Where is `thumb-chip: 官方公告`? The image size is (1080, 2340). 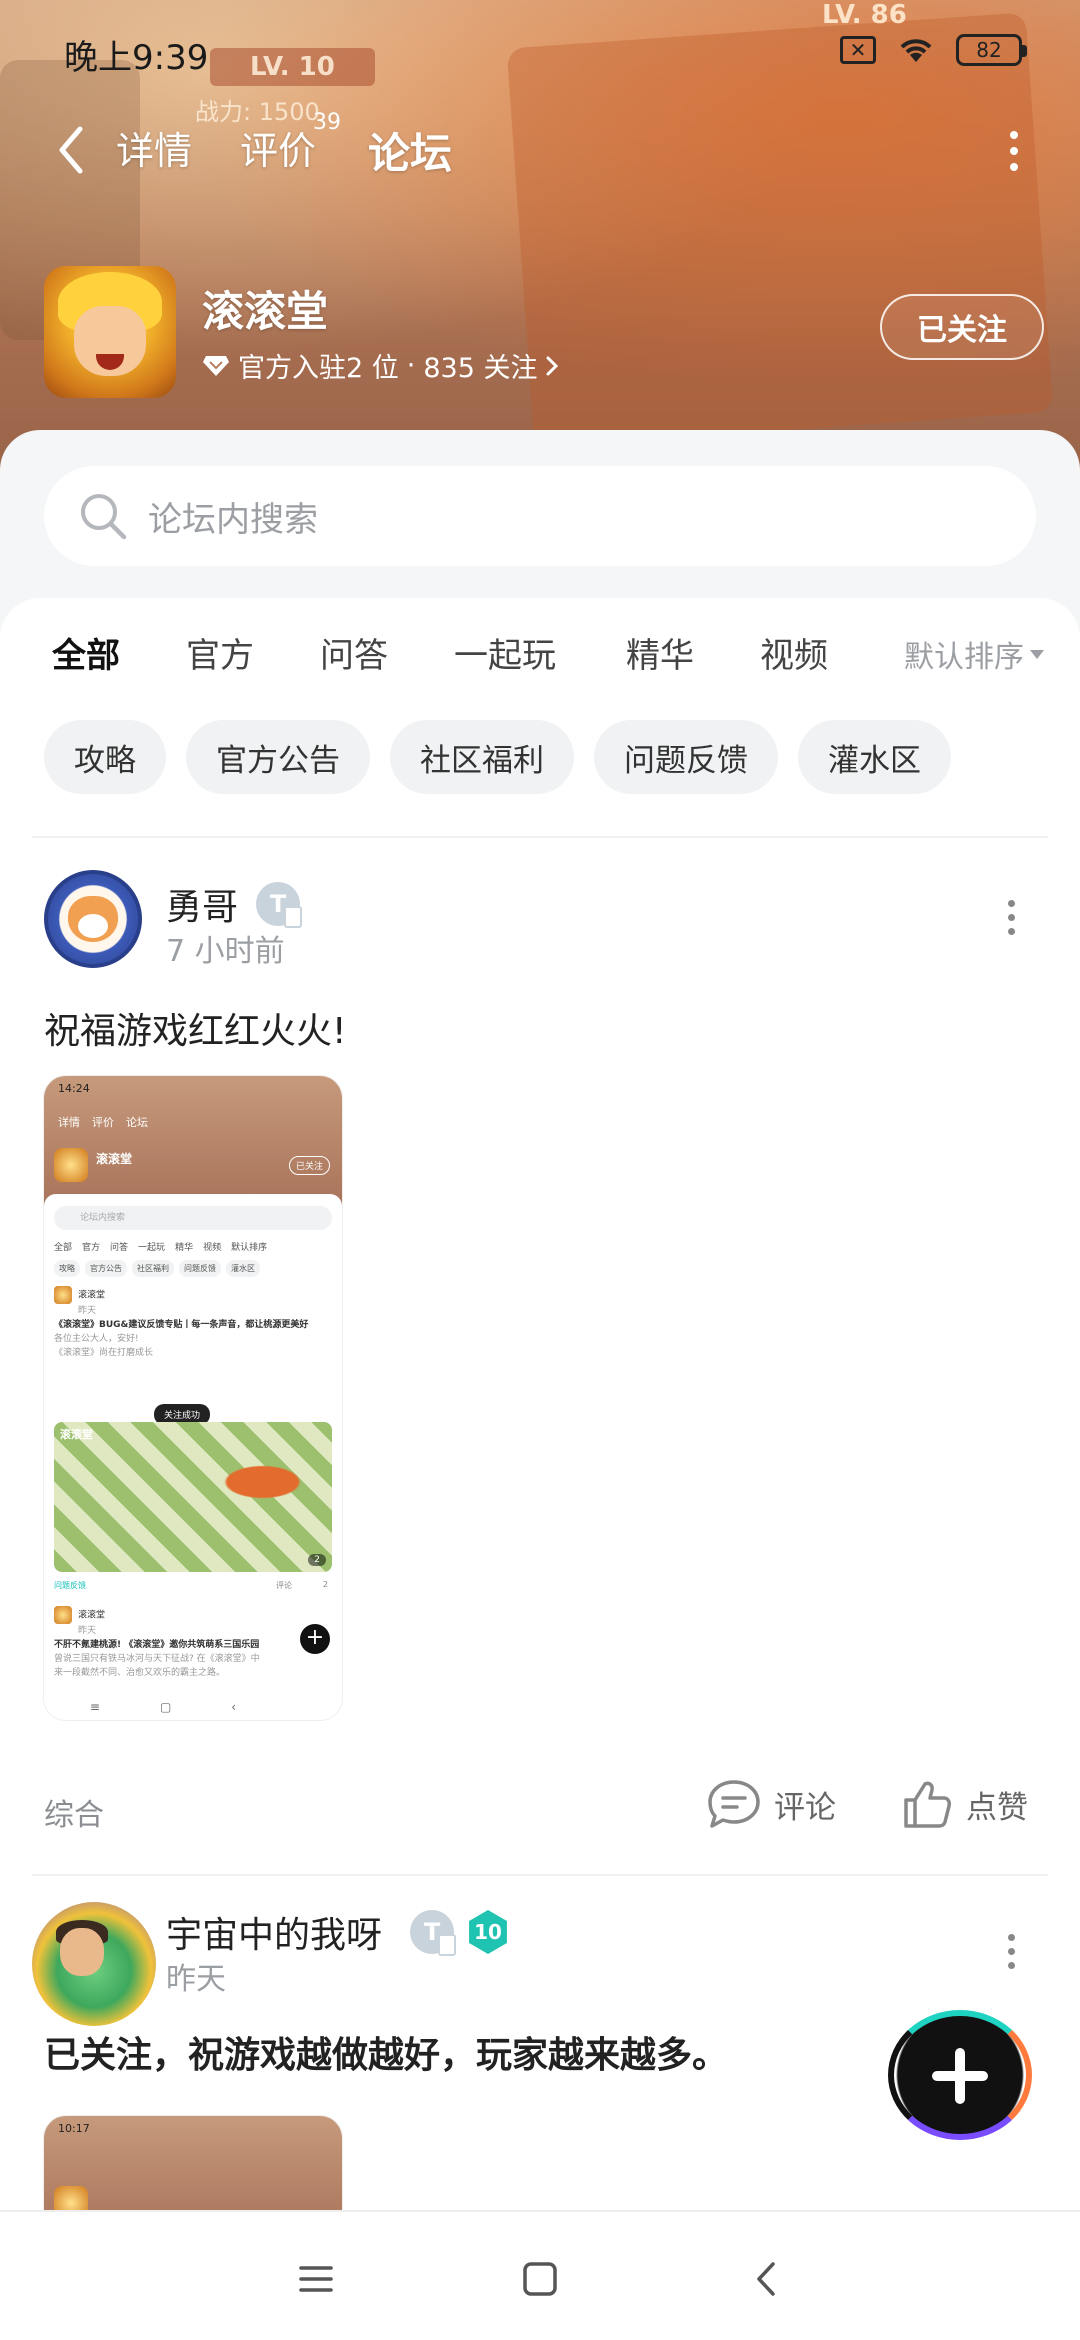 thumb-chip: 官方公告 is located at coordinates (106, 1268).